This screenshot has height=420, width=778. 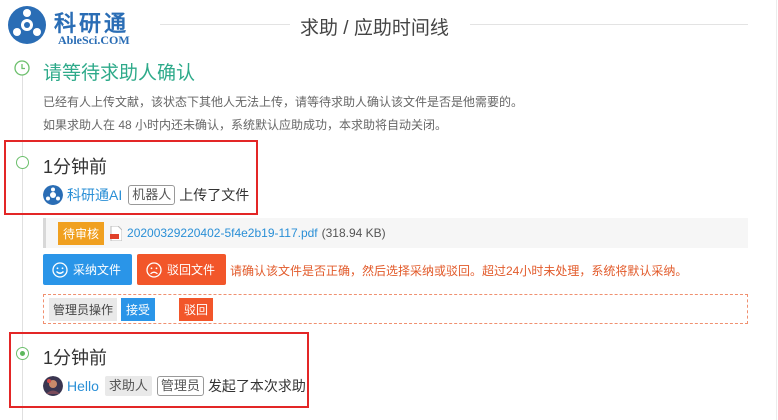 I want to click on admin-operation-label: 管理员操作, so click(x=83, y=309).